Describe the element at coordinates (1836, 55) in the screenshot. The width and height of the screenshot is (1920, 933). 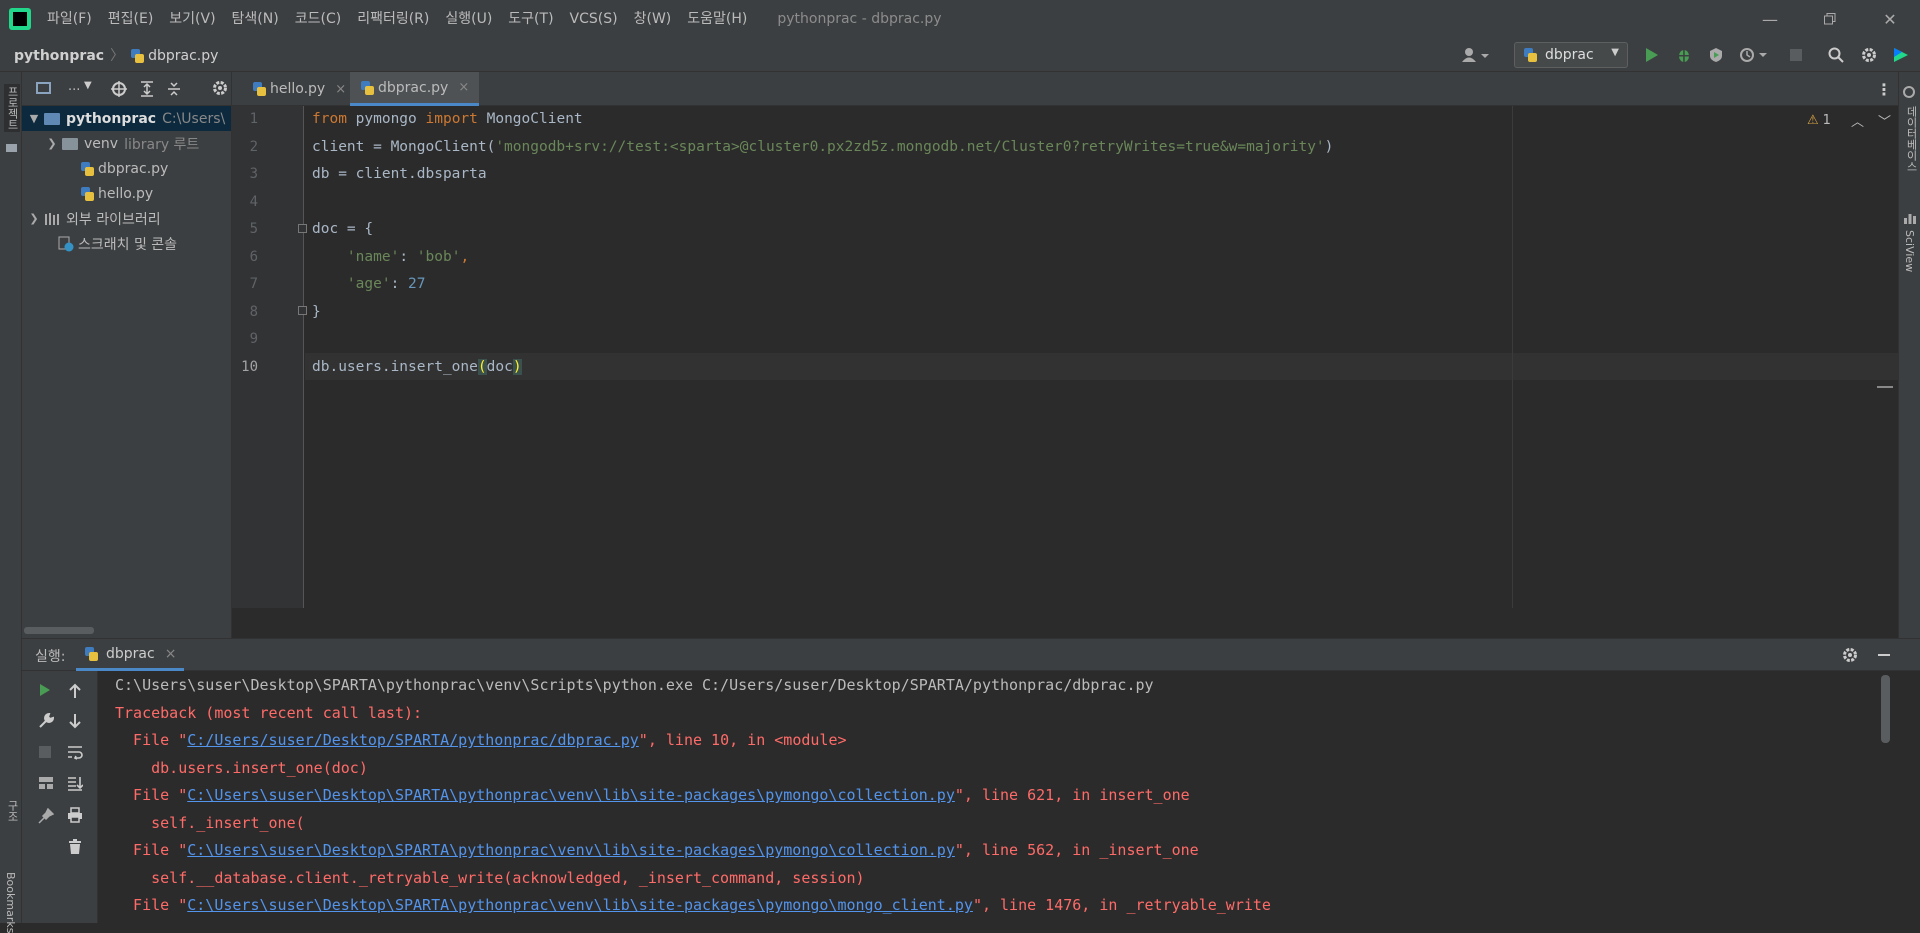
I see `search-icon` at that location.